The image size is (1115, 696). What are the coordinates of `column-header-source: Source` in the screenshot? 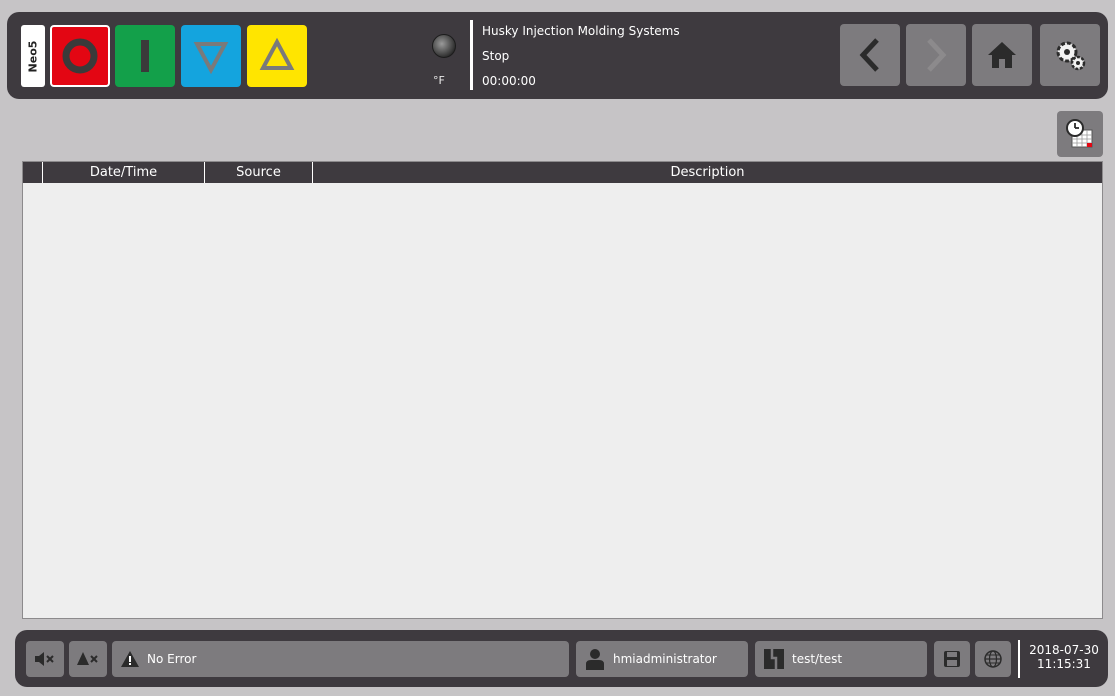 It's located at (259, 172).